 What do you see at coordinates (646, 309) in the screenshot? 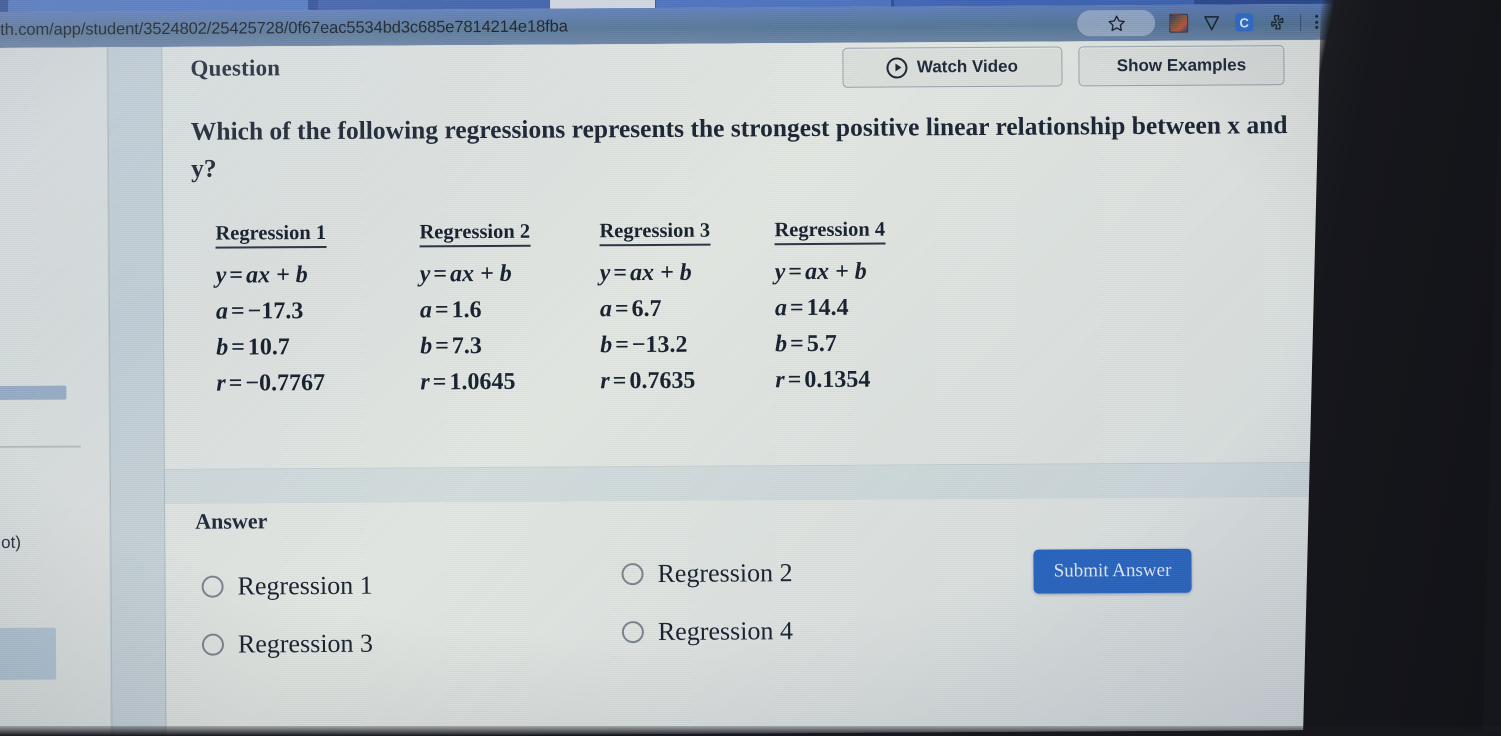
I see `slope-value: 6.7` at bounding box center [646, 309].